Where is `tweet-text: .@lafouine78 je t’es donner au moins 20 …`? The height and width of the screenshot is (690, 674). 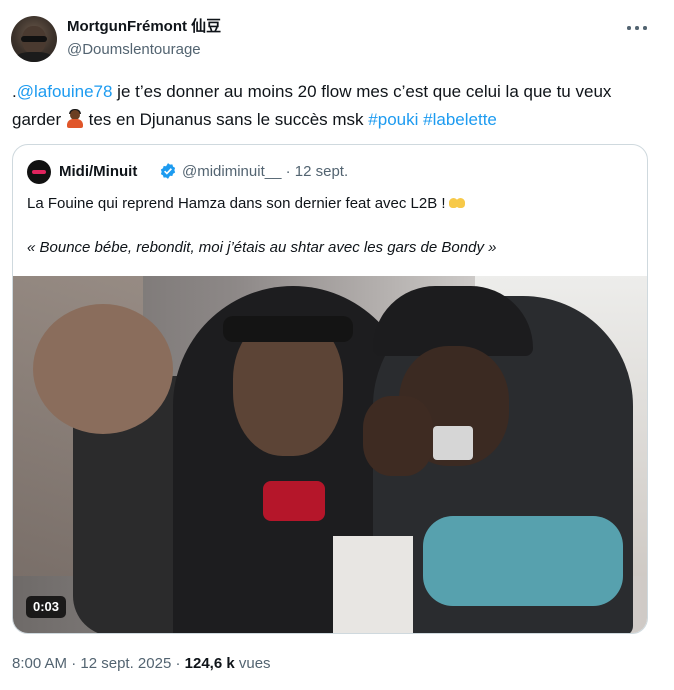
tweet-text: .@lafouine78 je t’es donner au moins 20 … is located at coordinates (337, 106).